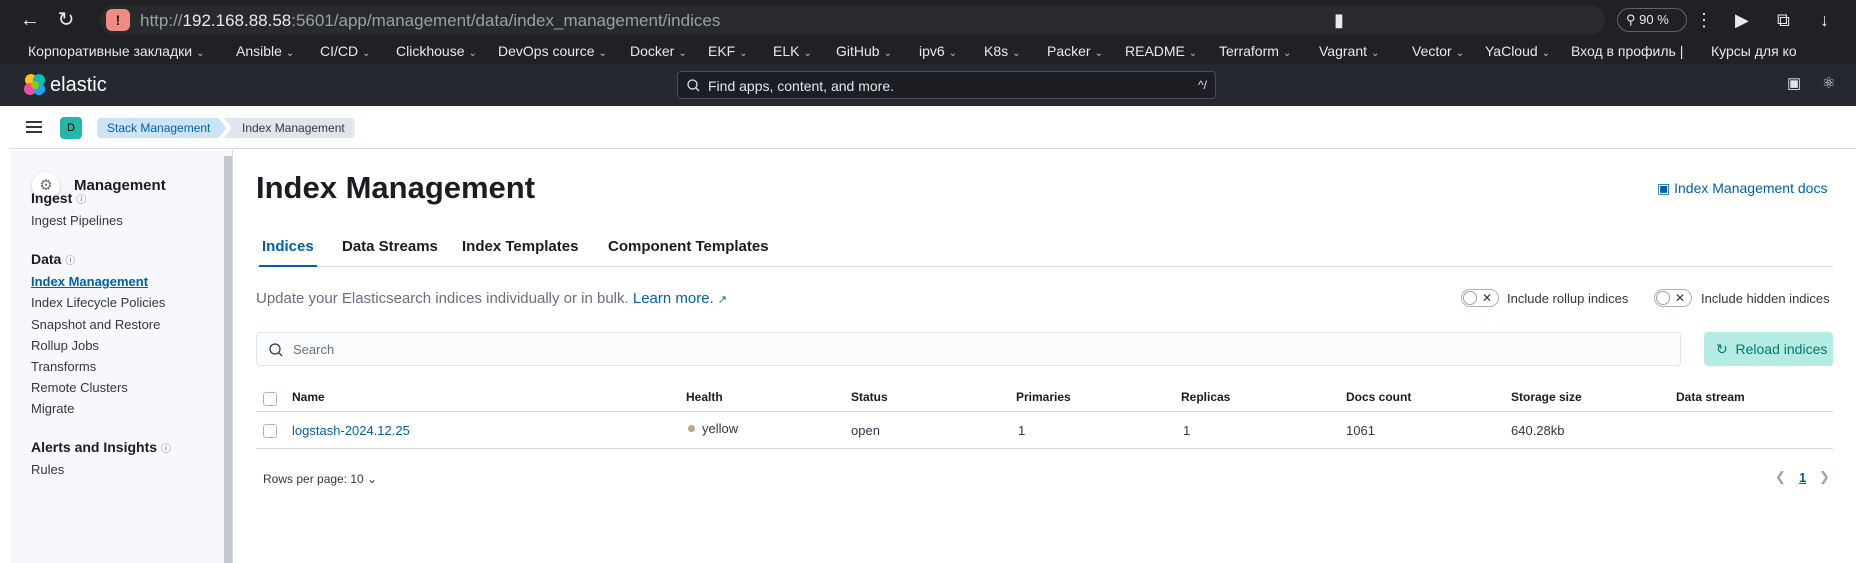 The image size is (1856, 563). Describe the element at coordinates (1780, 477) in the screenshot. I see `chevron-left-icon: ❮` at that location.